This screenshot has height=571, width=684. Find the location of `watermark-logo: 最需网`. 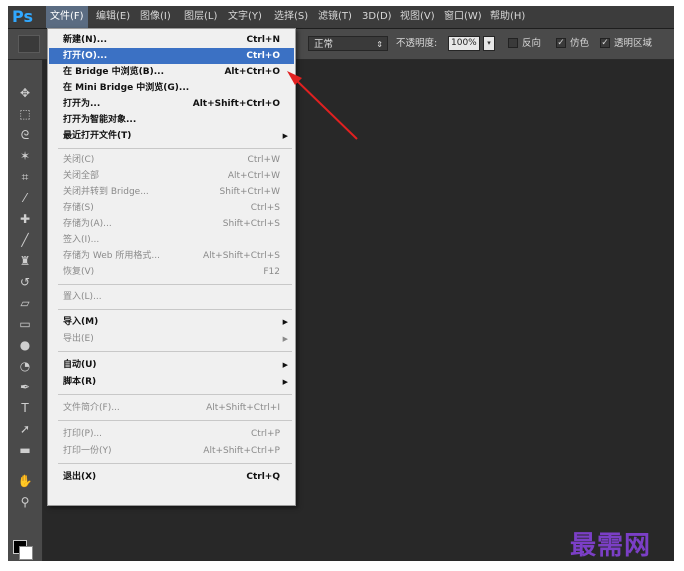

watermark-logo: 最需网 is located at coordinates (611, 546).